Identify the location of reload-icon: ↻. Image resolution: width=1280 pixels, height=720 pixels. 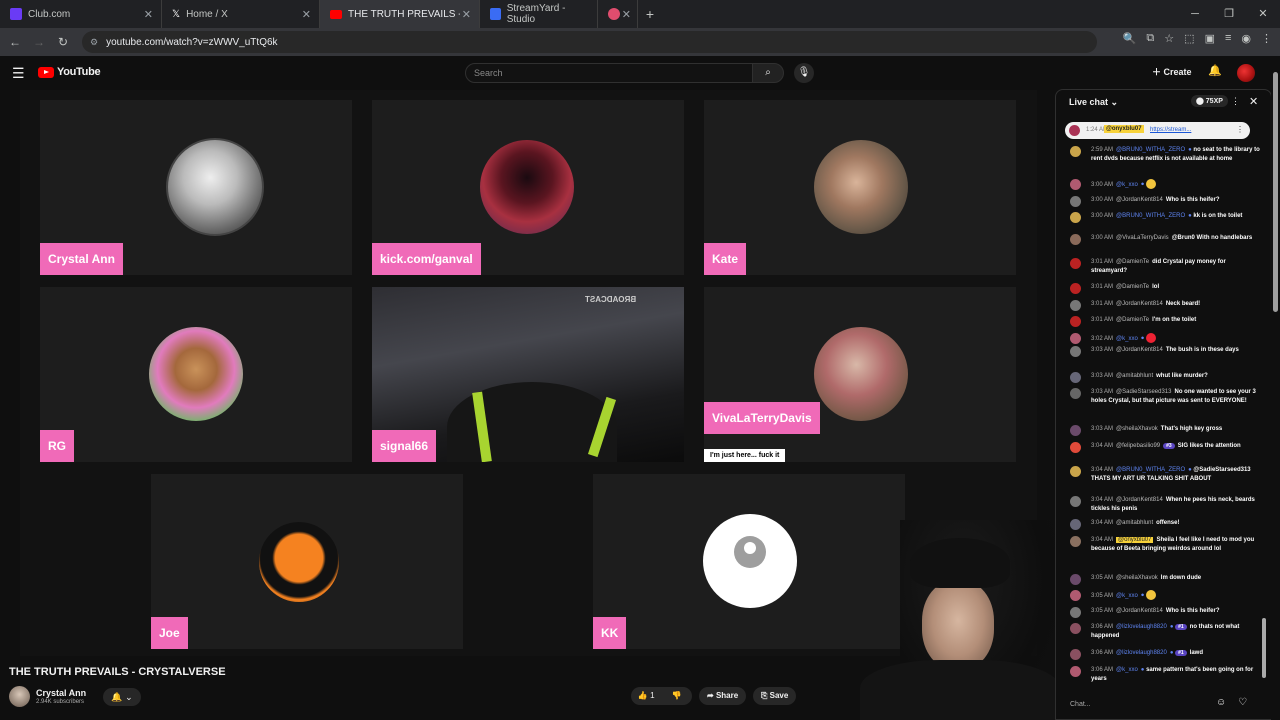
(63, 42).